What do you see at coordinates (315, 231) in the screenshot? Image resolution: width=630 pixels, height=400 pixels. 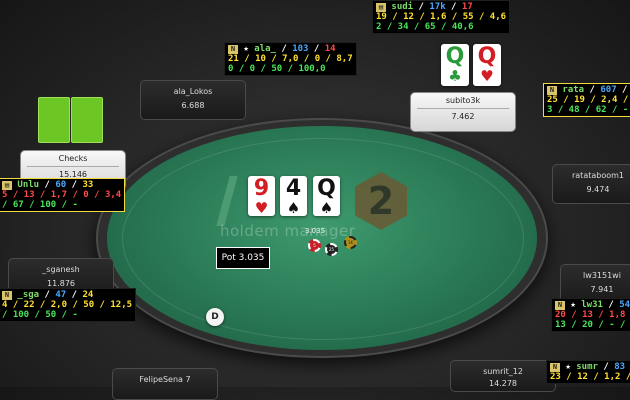 I see `pot-amount: 3.035` at bounding box center [315, 231].